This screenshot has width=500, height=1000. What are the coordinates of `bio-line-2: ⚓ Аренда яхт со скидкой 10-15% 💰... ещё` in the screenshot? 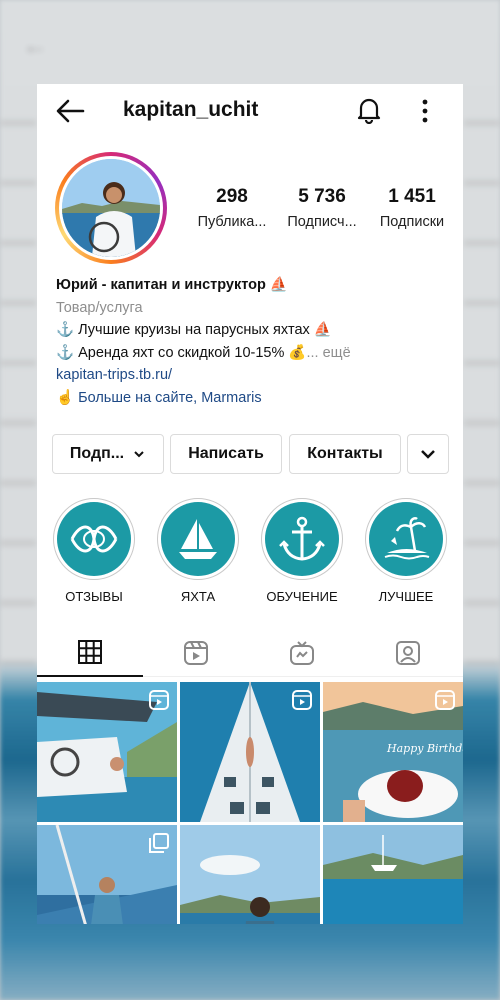 It's located at (256, 353).